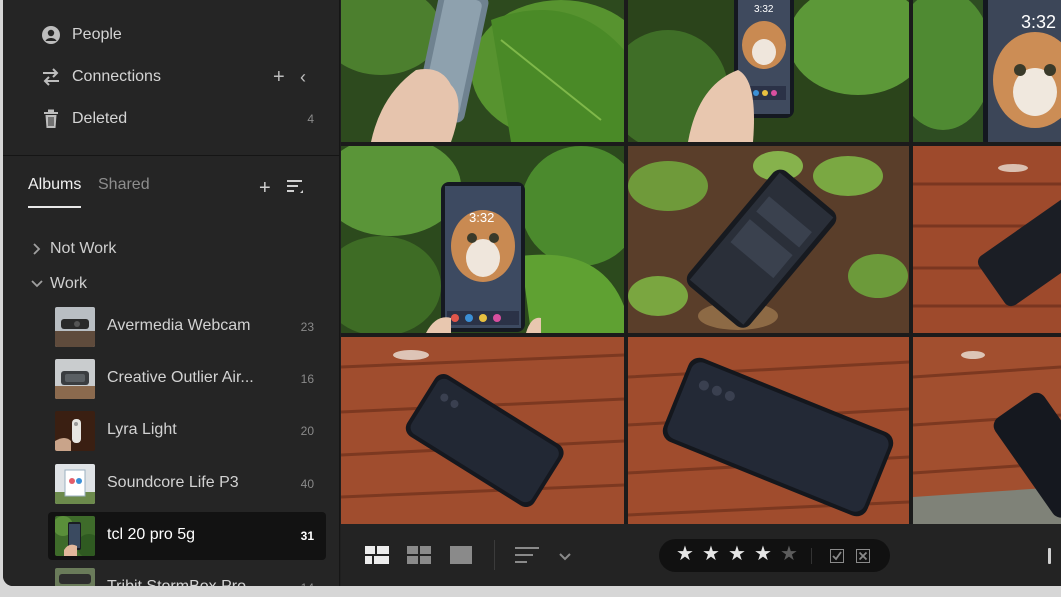  I want to click on album-item: Soundcore Life P3 40, so click(187, 484).